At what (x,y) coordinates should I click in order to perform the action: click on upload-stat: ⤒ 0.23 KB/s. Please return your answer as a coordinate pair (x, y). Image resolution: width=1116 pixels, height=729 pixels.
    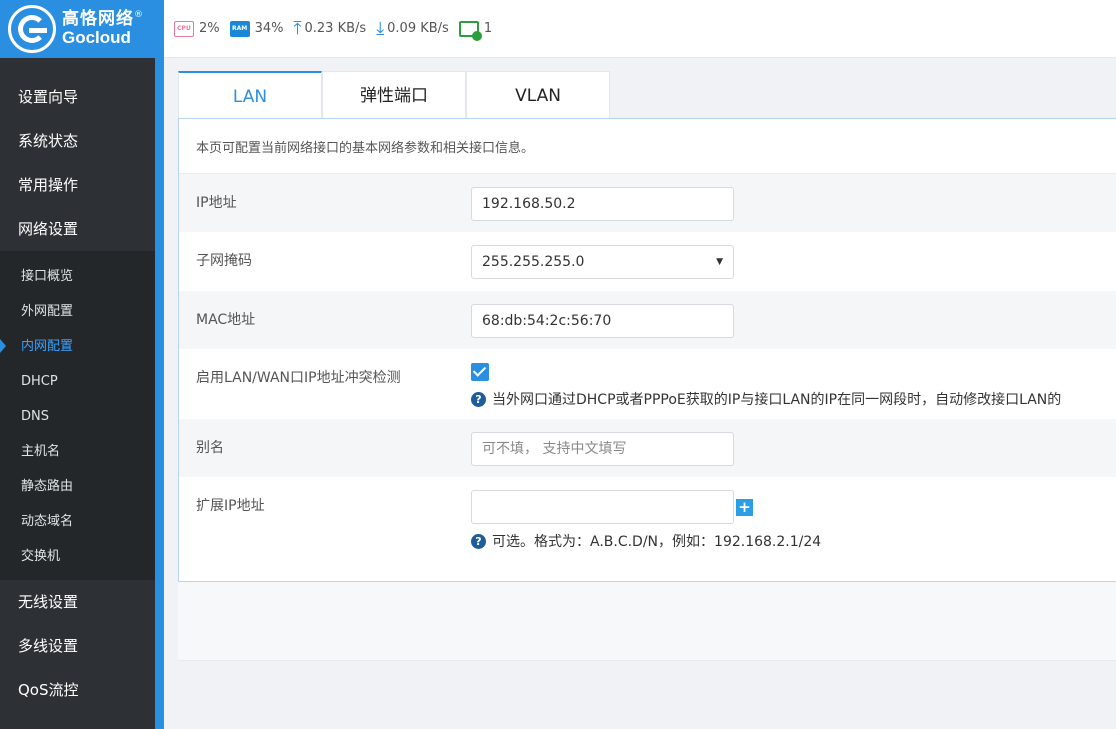
    Looking at the image, I should click on (330, 28).